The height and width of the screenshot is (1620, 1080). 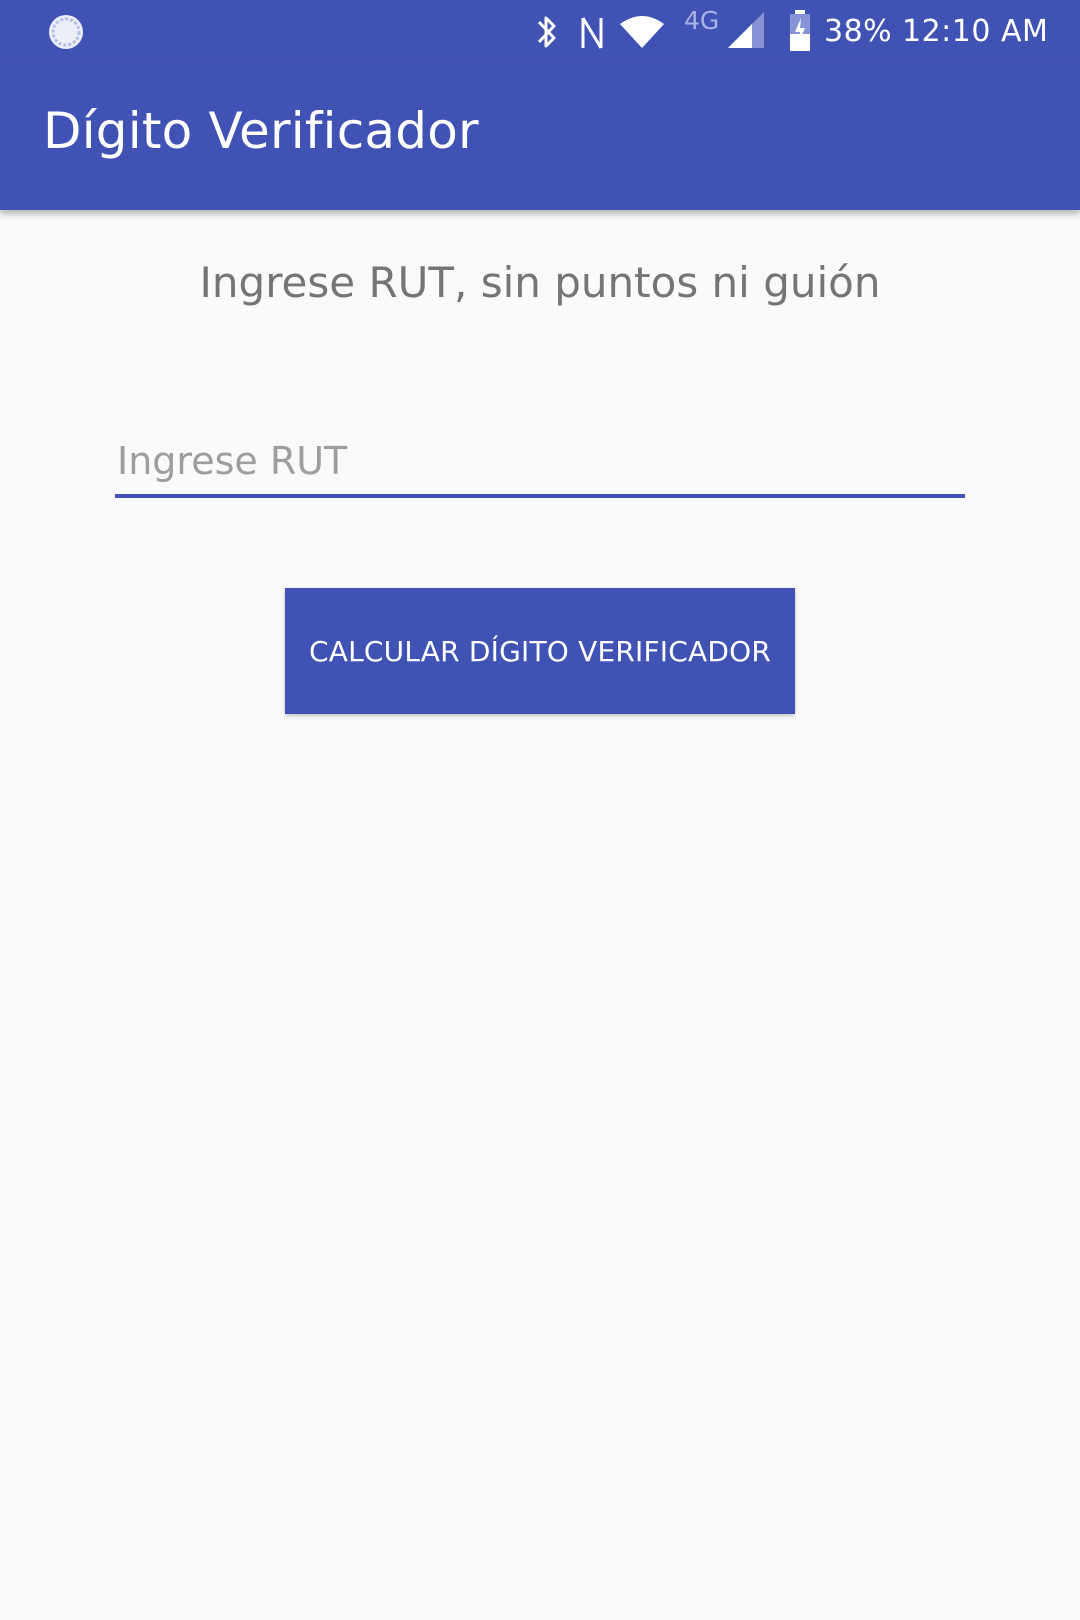 I want to click on cell-signal-icon, so click(x=746, y=30).